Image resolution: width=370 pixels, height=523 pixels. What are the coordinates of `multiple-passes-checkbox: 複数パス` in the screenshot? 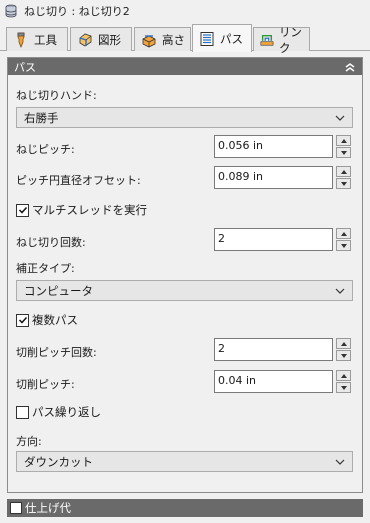 It's located at (47, 320).